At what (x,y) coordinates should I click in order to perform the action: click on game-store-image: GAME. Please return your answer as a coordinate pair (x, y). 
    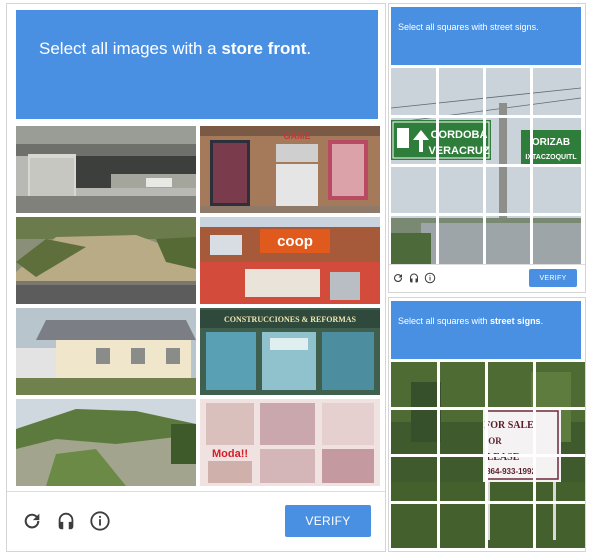
    Looking at the image, I should click on (290, 169).